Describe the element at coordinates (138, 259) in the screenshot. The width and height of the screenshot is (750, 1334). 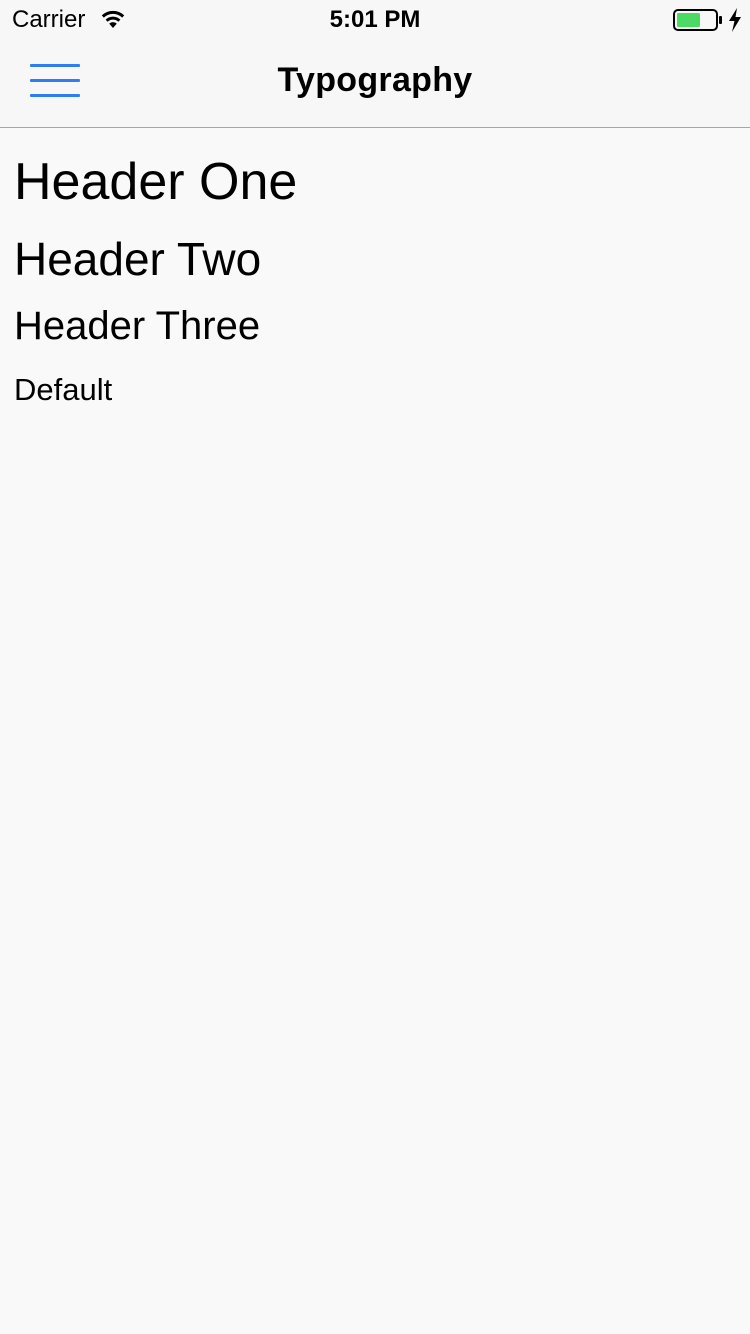
I see `header-two-text: Header Two` at that location.